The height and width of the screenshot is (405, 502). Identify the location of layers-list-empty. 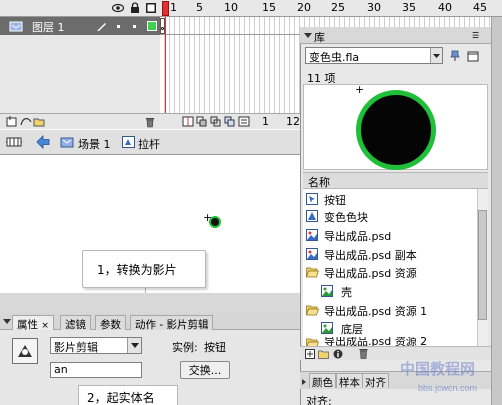
(80, 74).